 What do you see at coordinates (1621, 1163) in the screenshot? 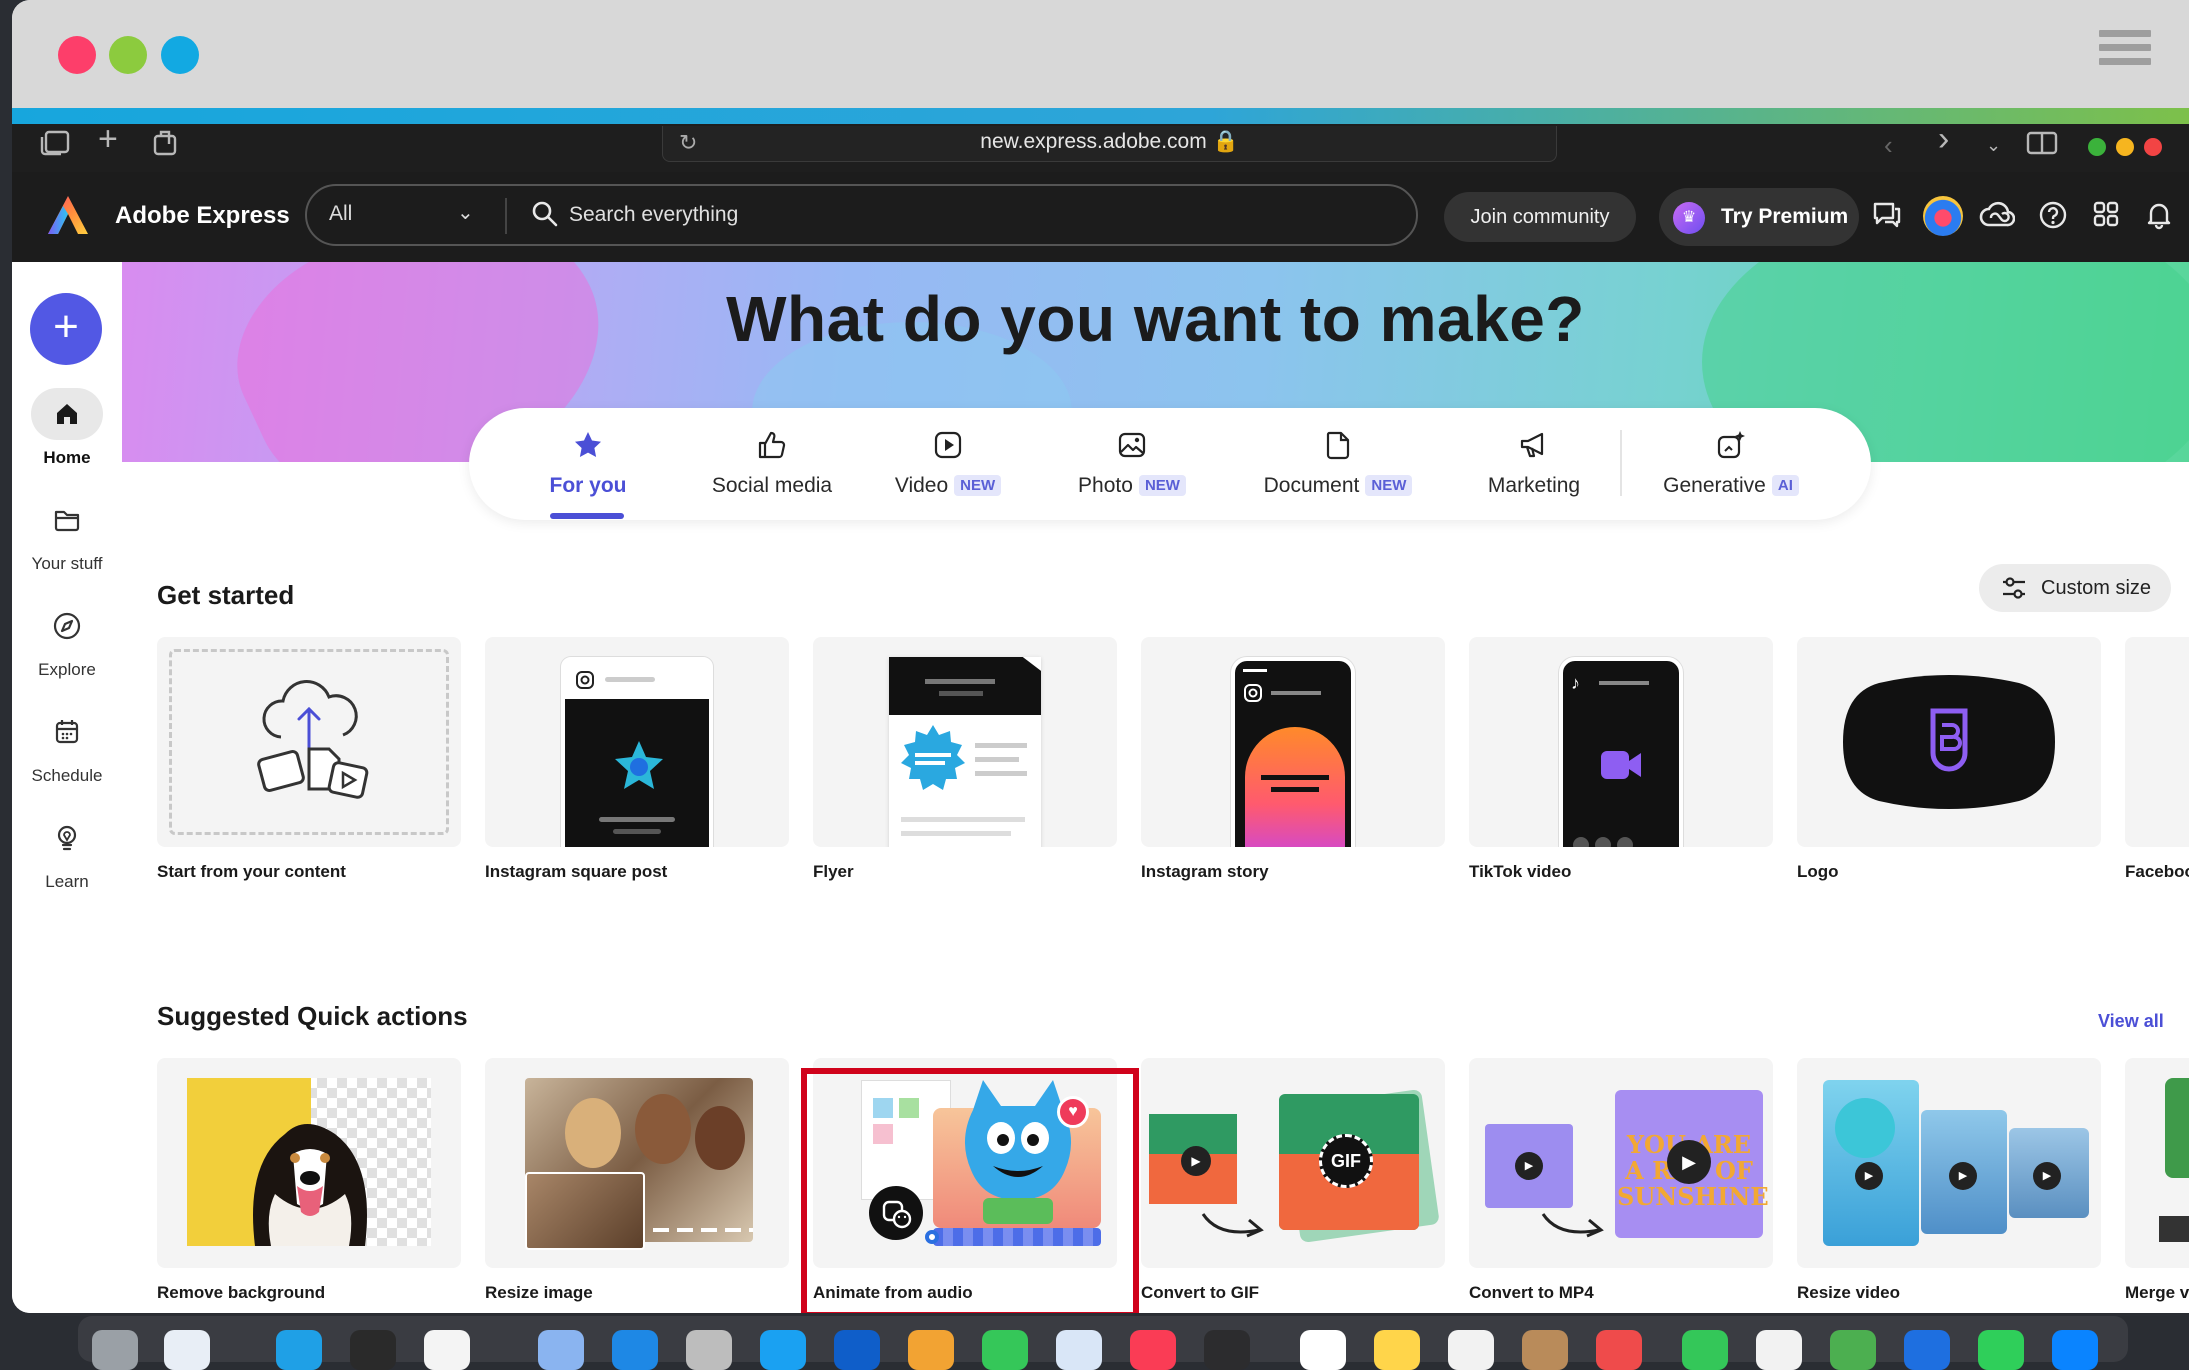
I see `quick-action-convert-to-mp4: ▶ YOU ARE A RAY OF SUNSHINE ▶` at bounding box center [1621, 1163].